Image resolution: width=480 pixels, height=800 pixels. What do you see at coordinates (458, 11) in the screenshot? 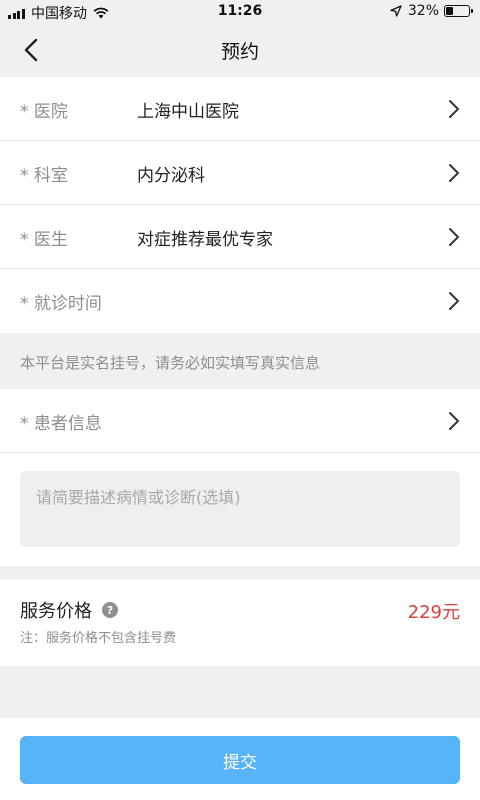
I see `battery-icon` at bounding box center [458, 11].